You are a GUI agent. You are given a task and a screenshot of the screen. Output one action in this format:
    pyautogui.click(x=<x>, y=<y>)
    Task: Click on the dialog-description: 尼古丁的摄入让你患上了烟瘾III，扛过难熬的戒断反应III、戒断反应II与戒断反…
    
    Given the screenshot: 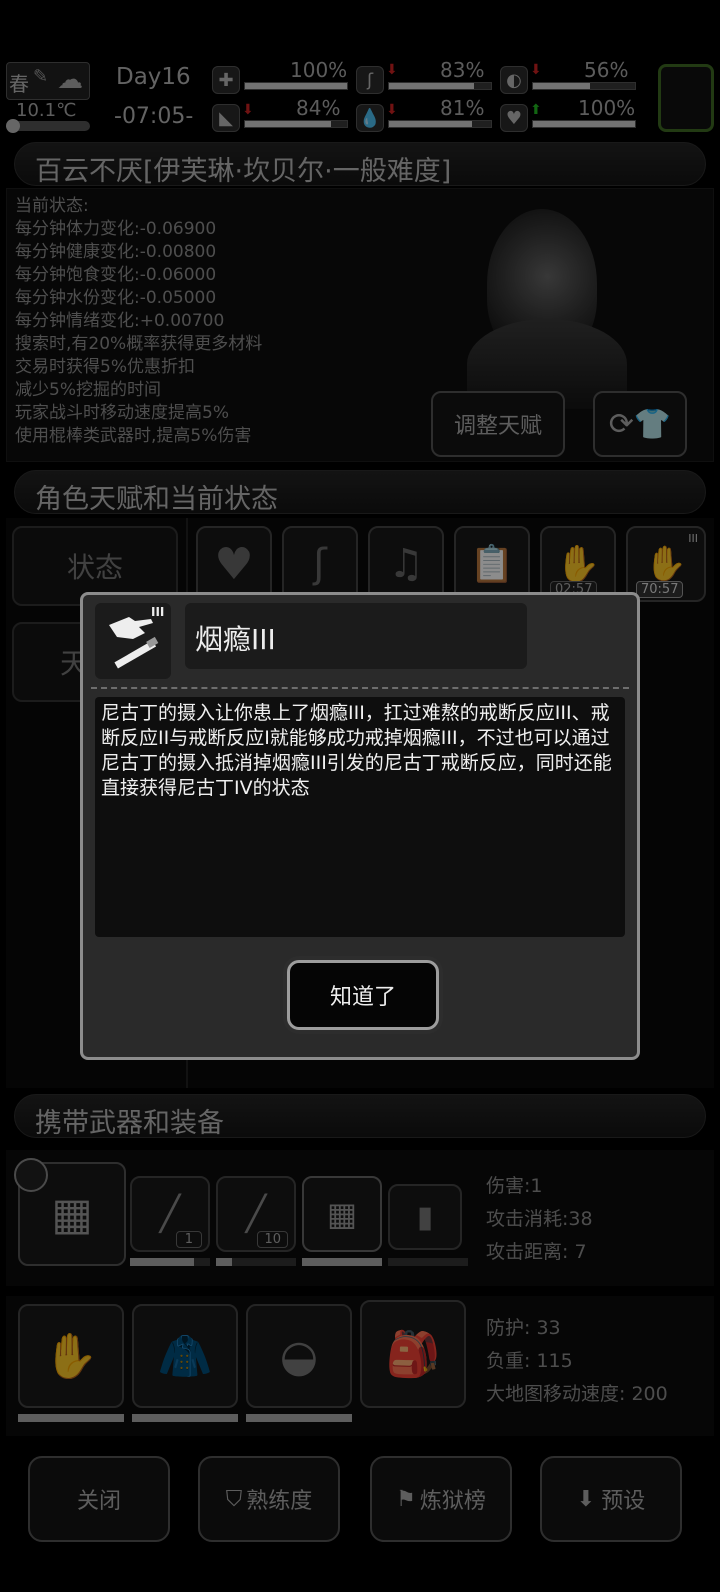 What is the action you would take?
    pyautogui.click(x=356, y=750)
    